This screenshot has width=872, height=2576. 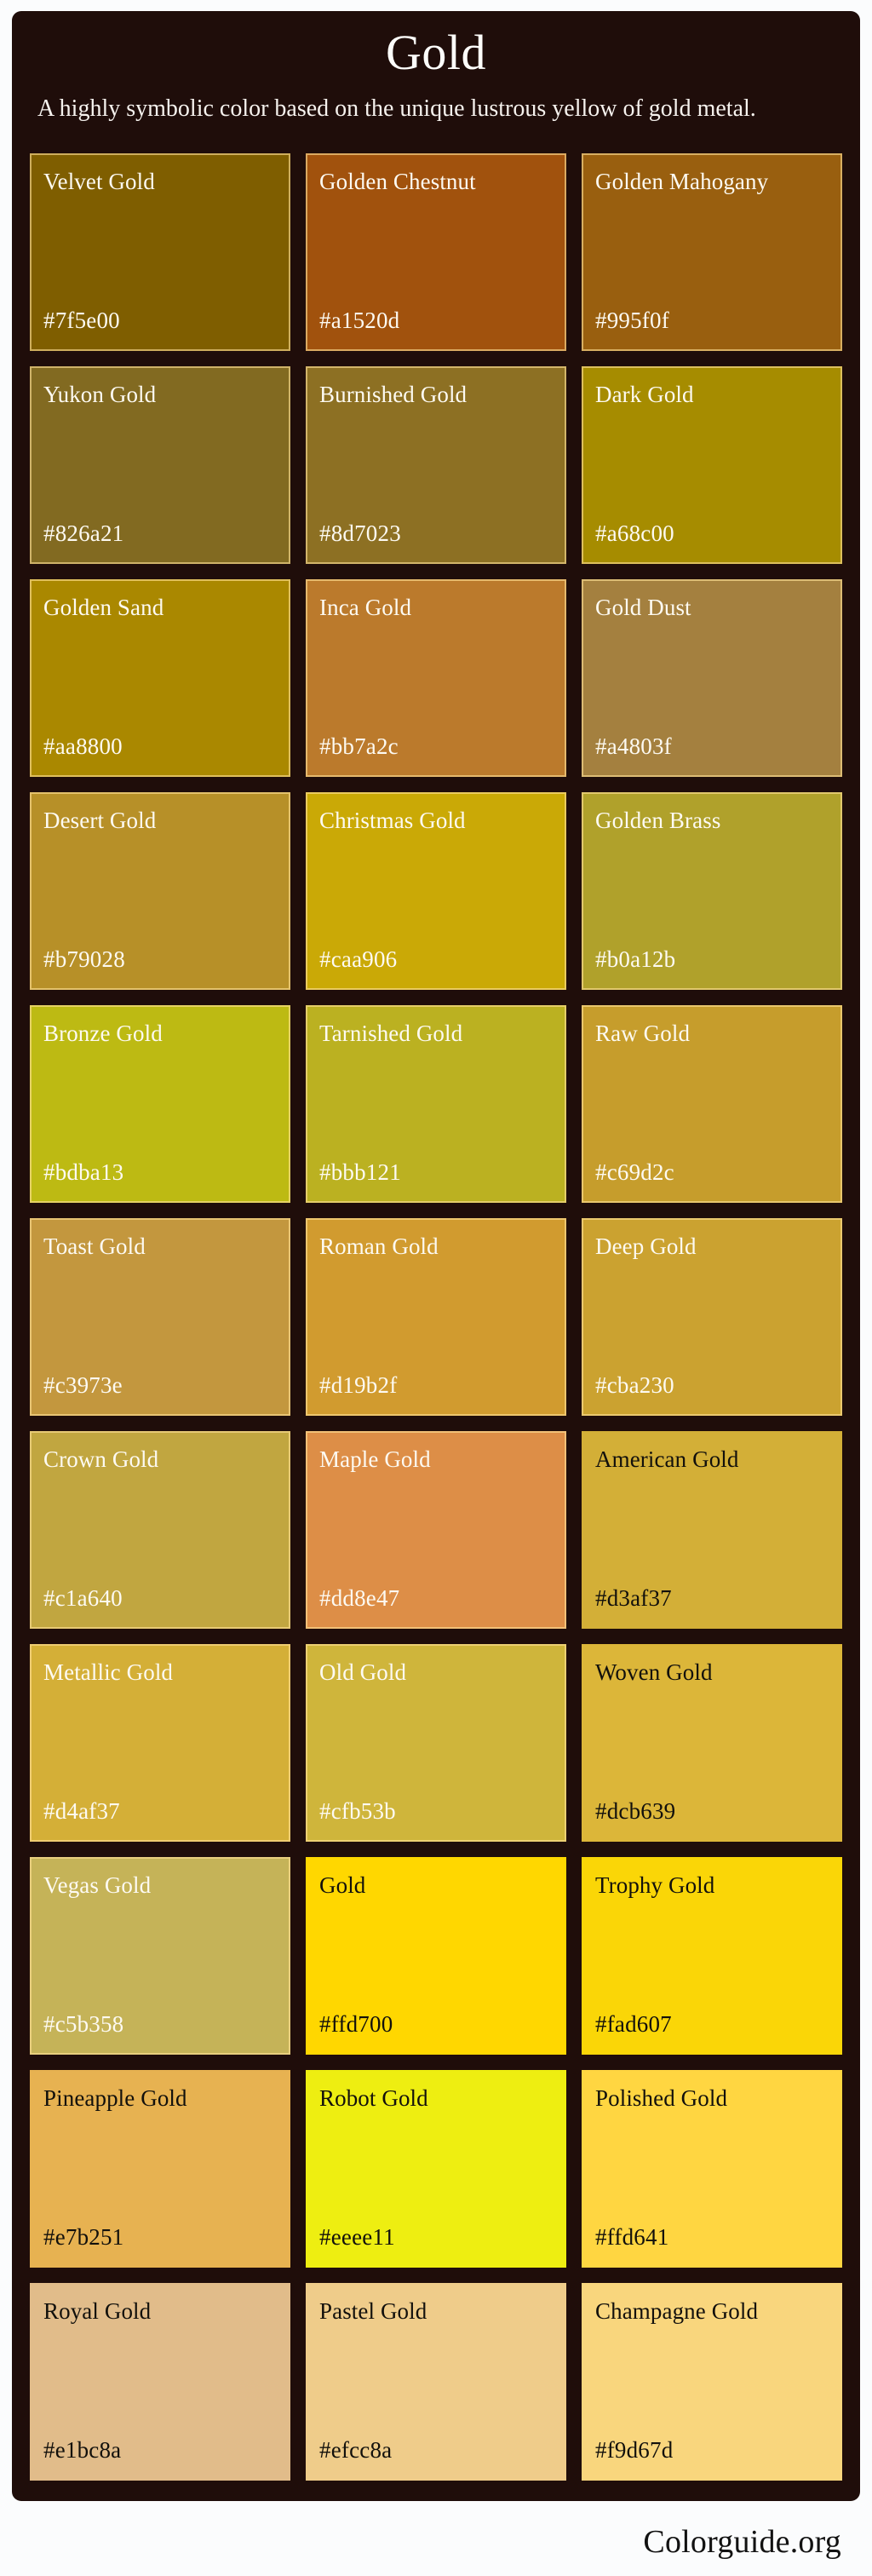 What do you see at coordinates (373, 2098) in the screenshot?
I see `swatch-name: Robot Gold` at bounding box center [373, 2098].